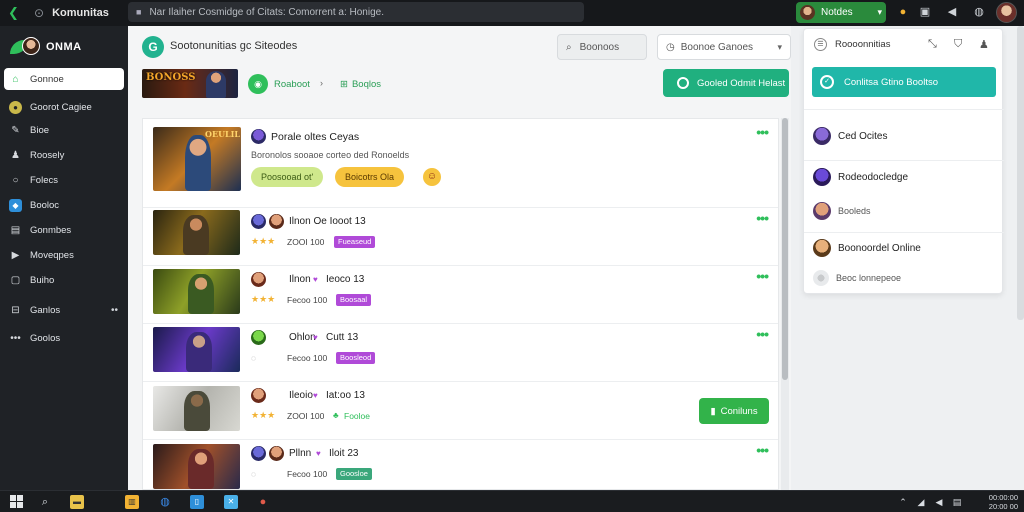 The height and width of the screenshot is (512, 1024). What do you see at coordinates (292, 84) in the screenshot?
I see `breadcrumb-link: Roaboot` at bounding box center [292, 84].